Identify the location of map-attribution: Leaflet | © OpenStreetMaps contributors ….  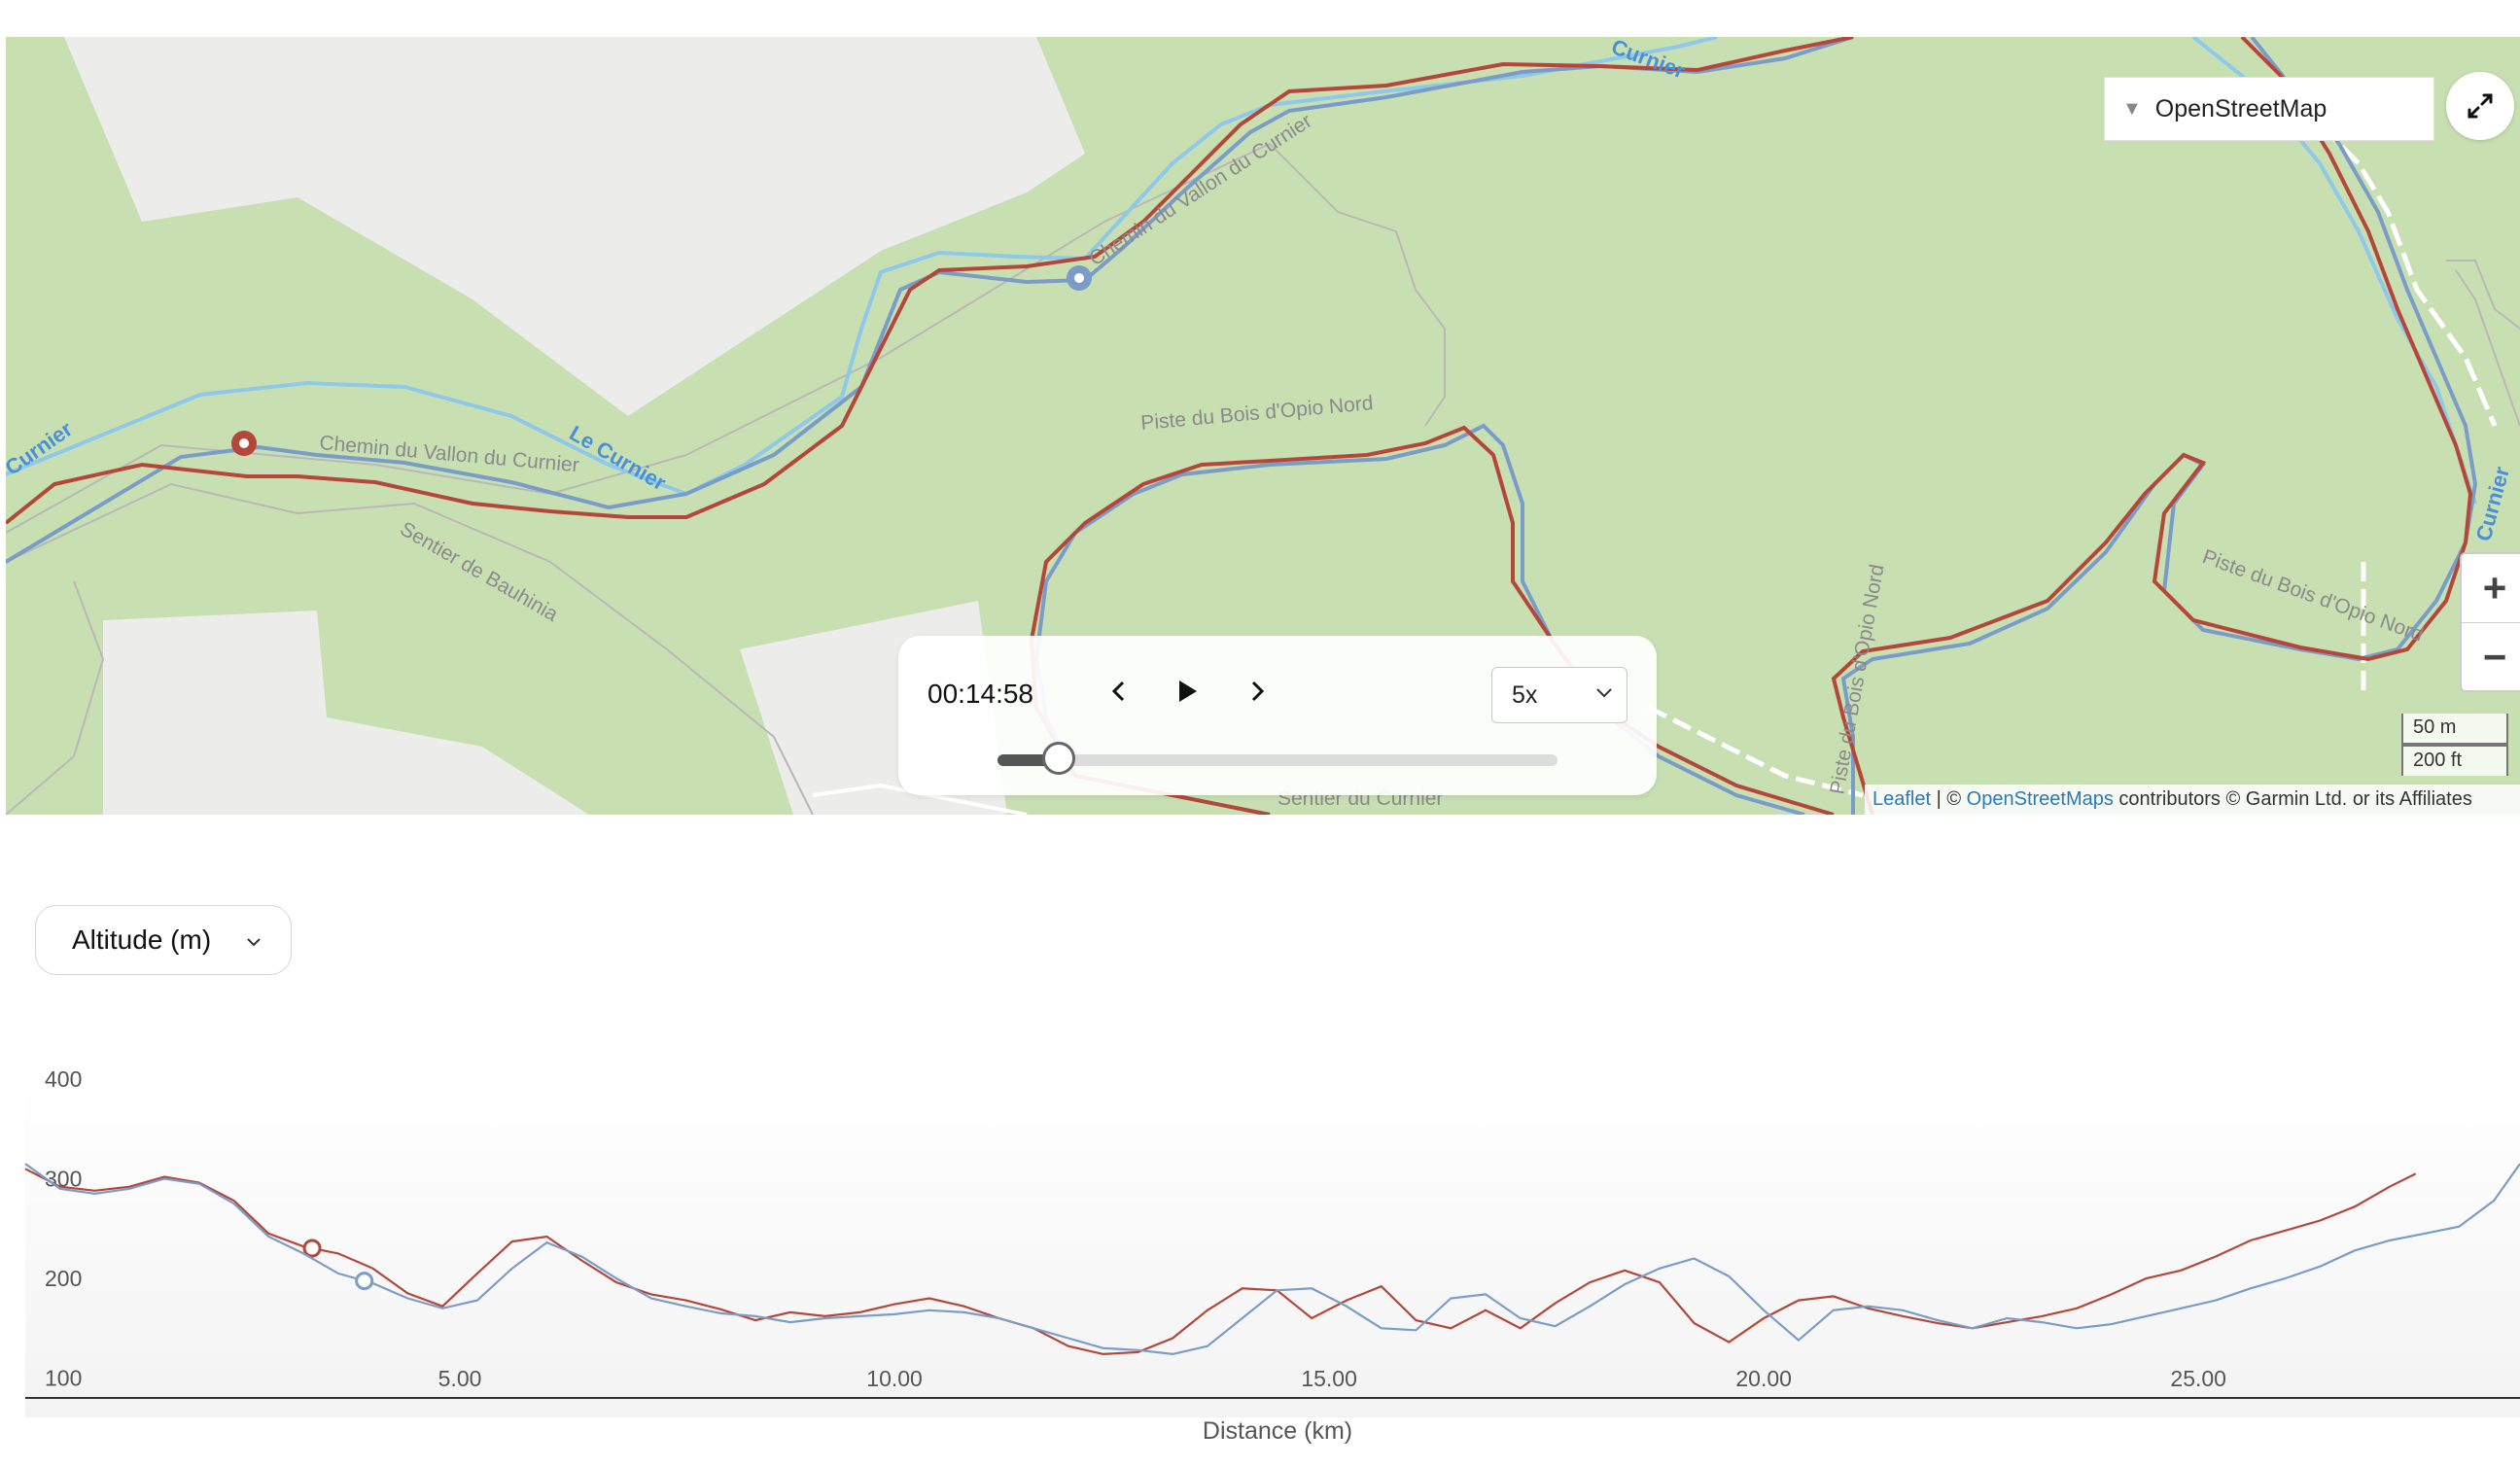
(2192, 800).